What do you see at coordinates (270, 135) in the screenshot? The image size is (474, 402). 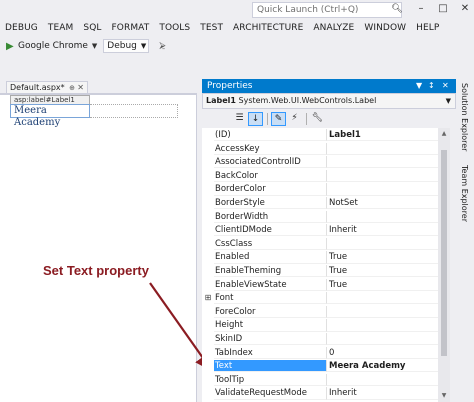 I see `property-name: (ID)` at bounding box center [270, 135].